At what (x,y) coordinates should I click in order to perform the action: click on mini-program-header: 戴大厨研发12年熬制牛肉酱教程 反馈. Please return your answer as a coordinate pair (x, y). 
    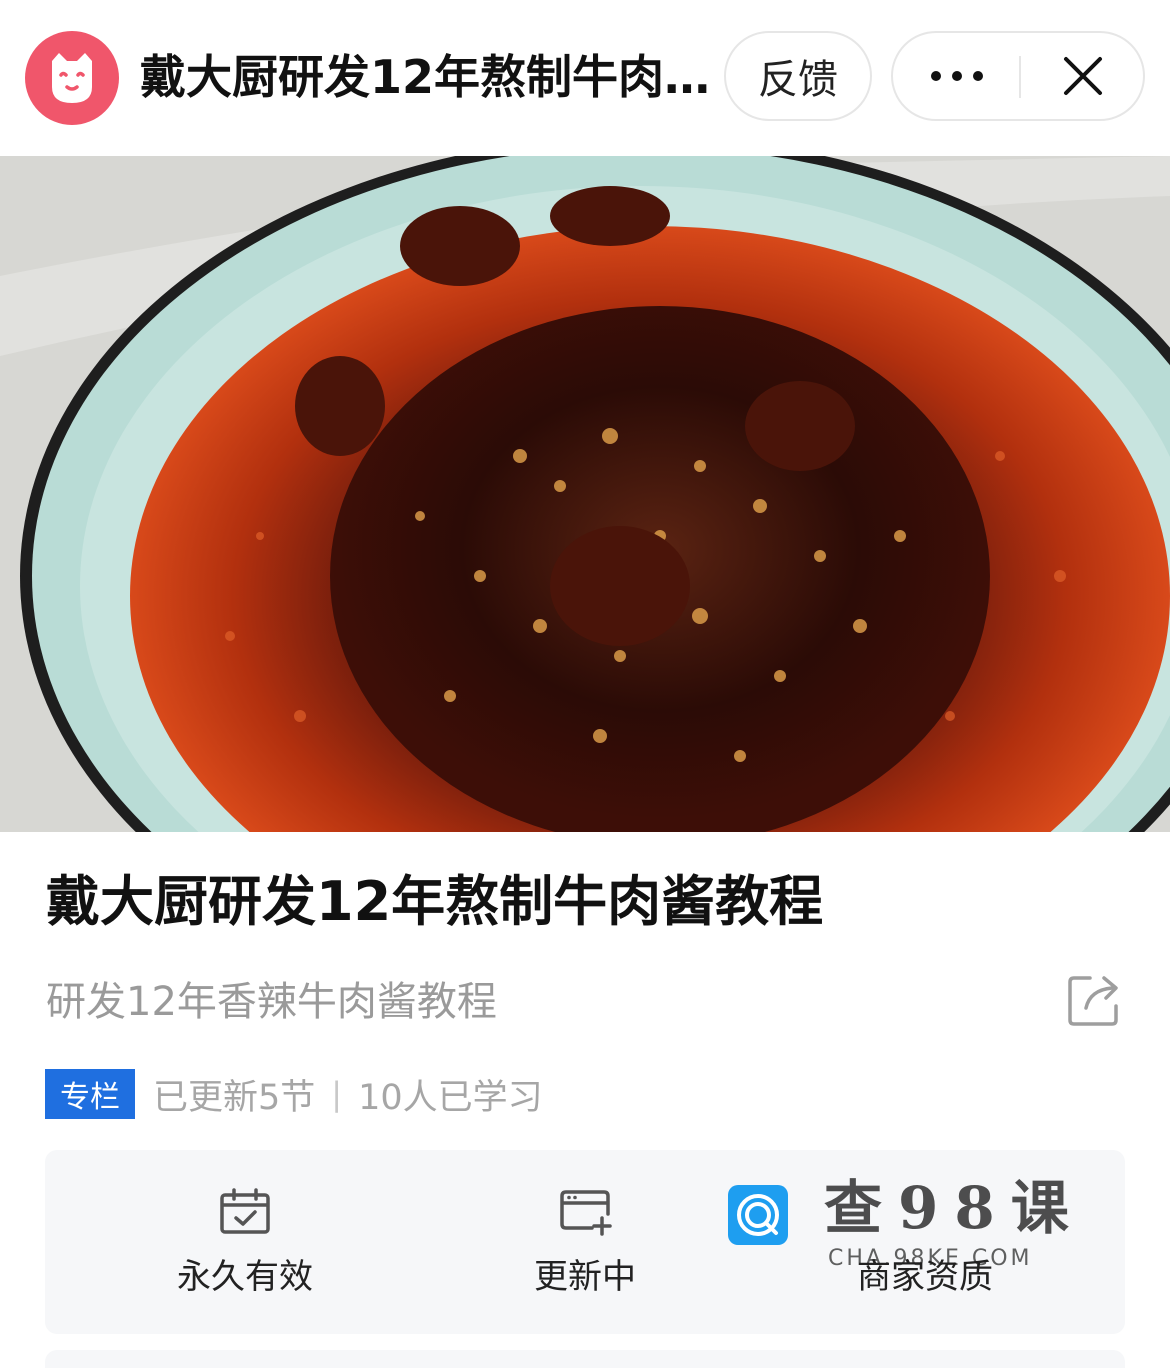
    Looking at the image, I should click on (585, 78).